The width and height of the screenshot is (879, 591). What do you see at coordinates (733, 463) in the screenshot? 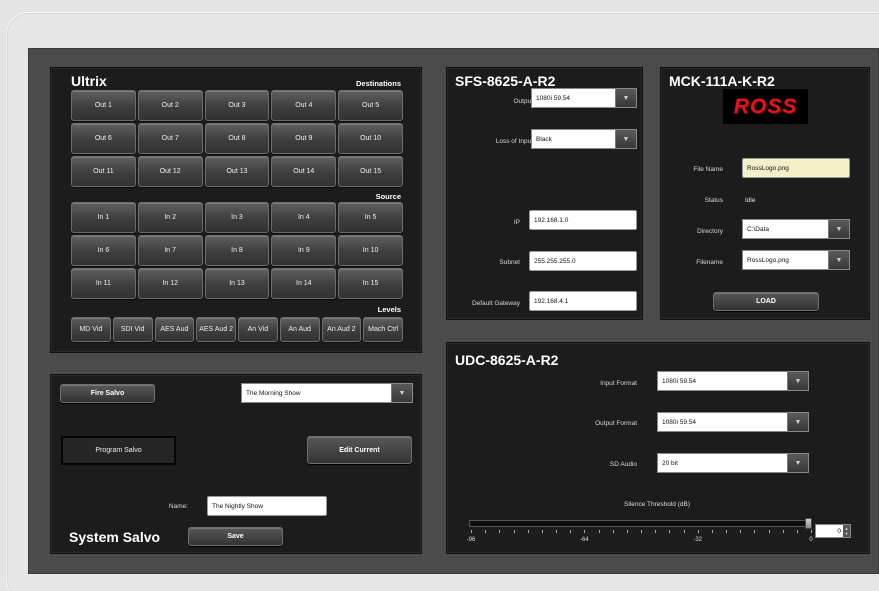
I see `sd-audio-select: 20 bit ▼` at bounding box center [733, 463].